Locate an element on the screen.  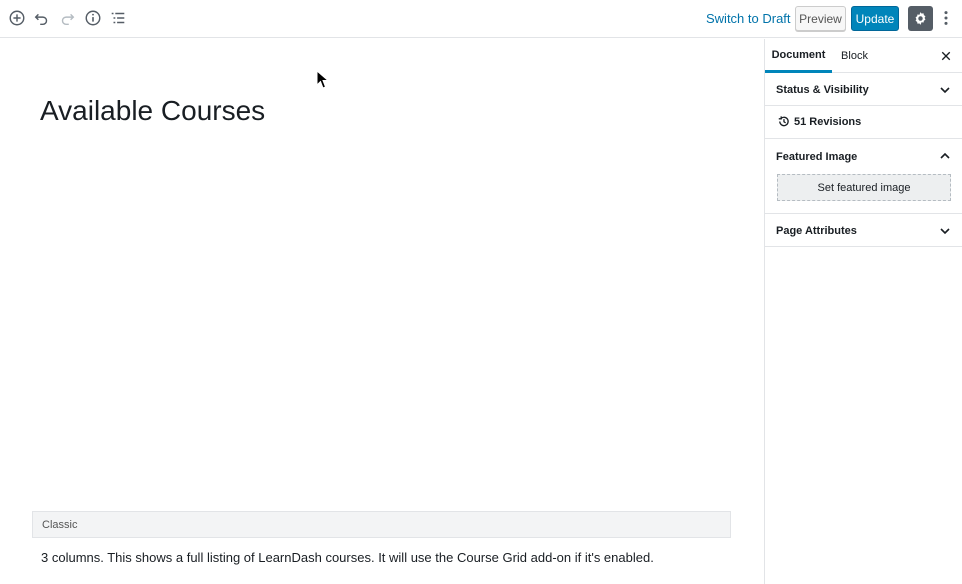
close-sidebar-button is located at coordinates (946, 56).